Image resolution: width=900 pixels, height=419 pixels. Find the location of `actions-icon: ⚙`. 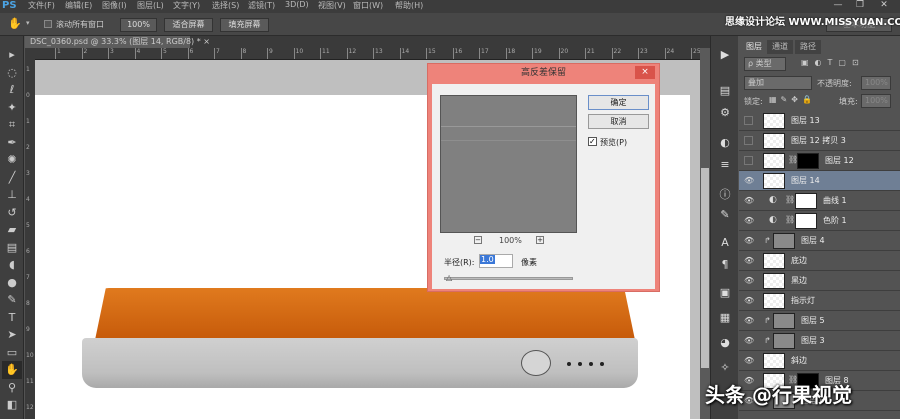

actions-icon: ⚙ is located at coordinates (725, 115).